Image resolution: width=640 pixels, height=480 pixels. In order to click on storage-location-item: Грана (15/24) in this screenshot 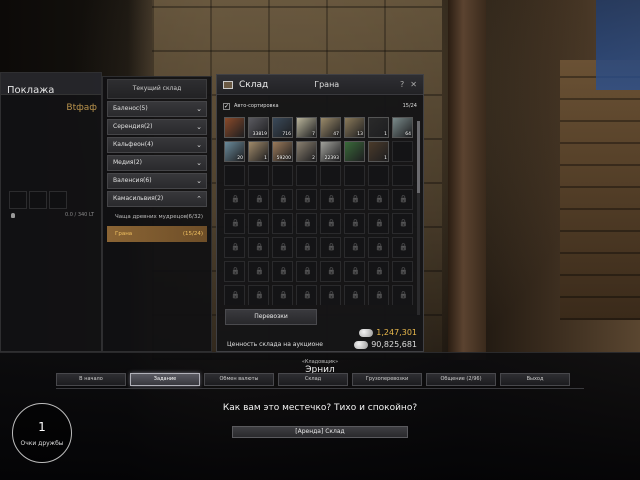, I will do `click(157, 234)`.